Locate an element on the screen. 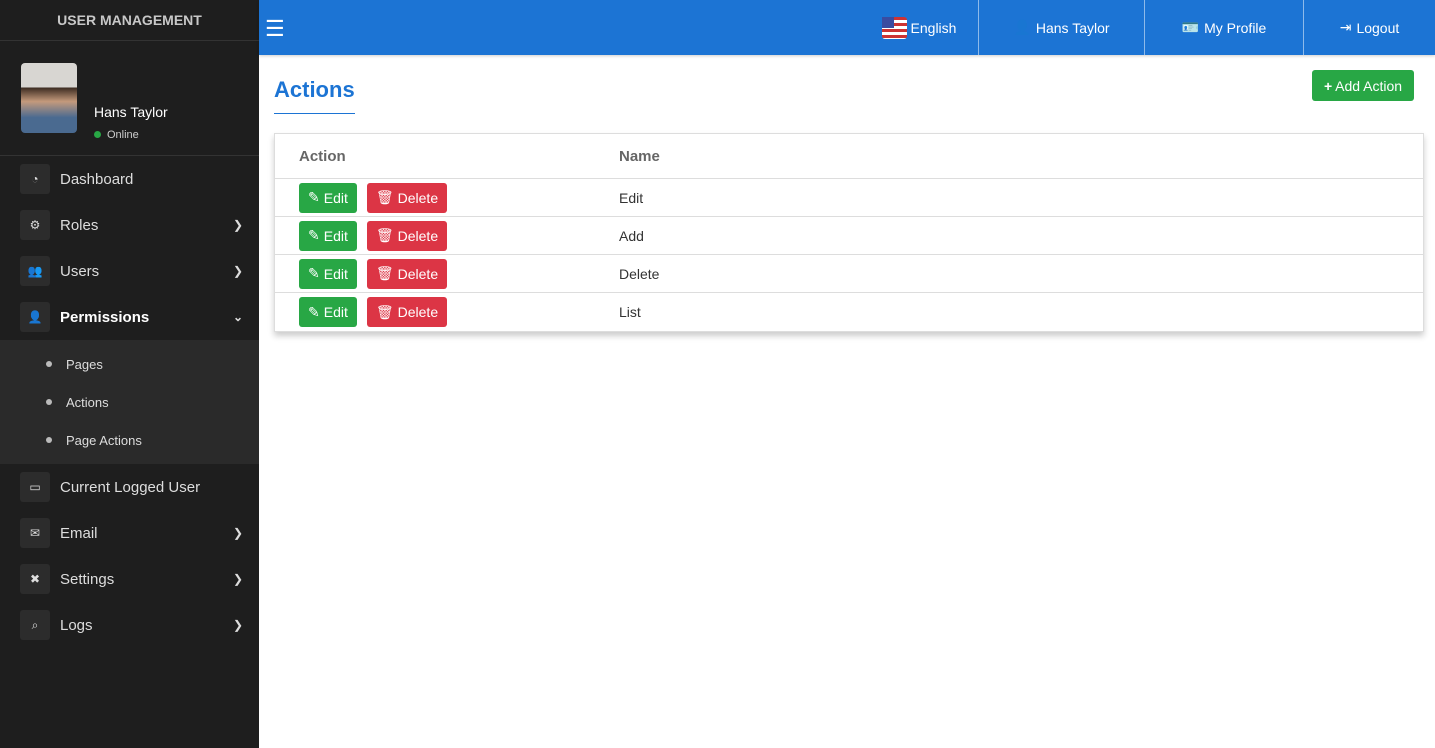  online-dot-icon is located at coordinates (97, 134).